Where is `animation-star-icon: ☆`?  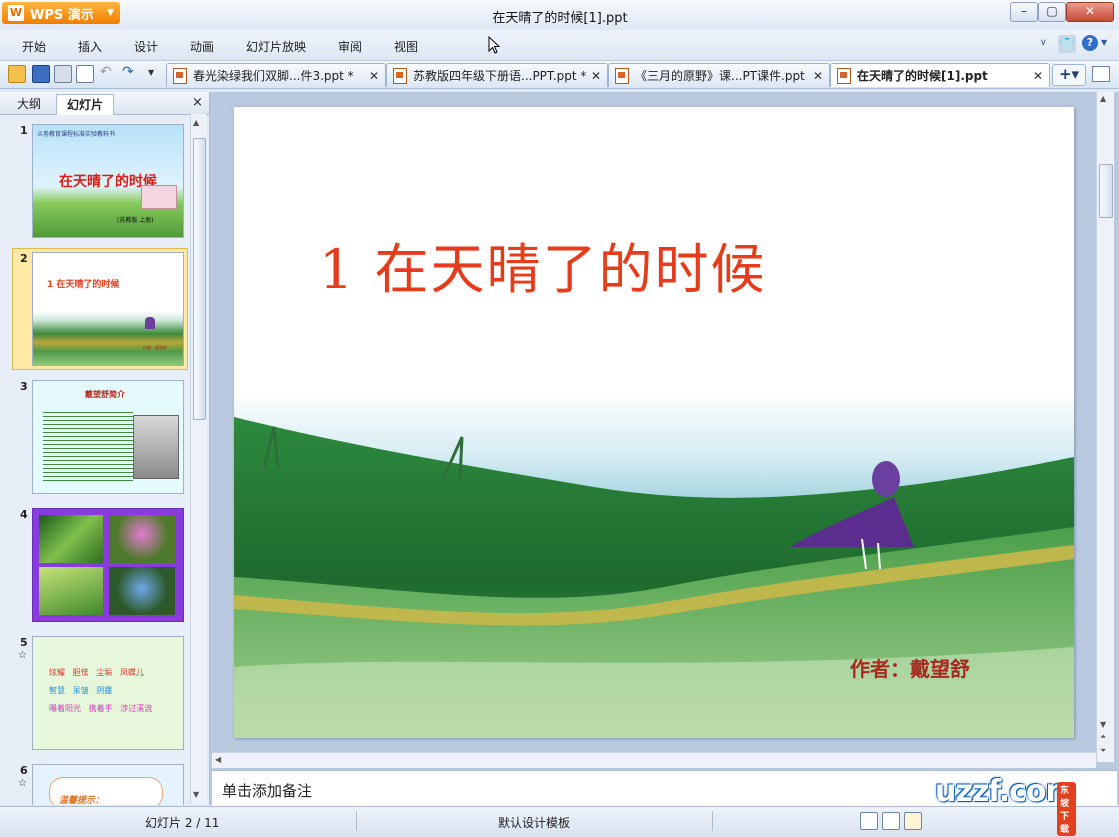
animation-star-icon: ☆ is located at coordinates (22, 655).